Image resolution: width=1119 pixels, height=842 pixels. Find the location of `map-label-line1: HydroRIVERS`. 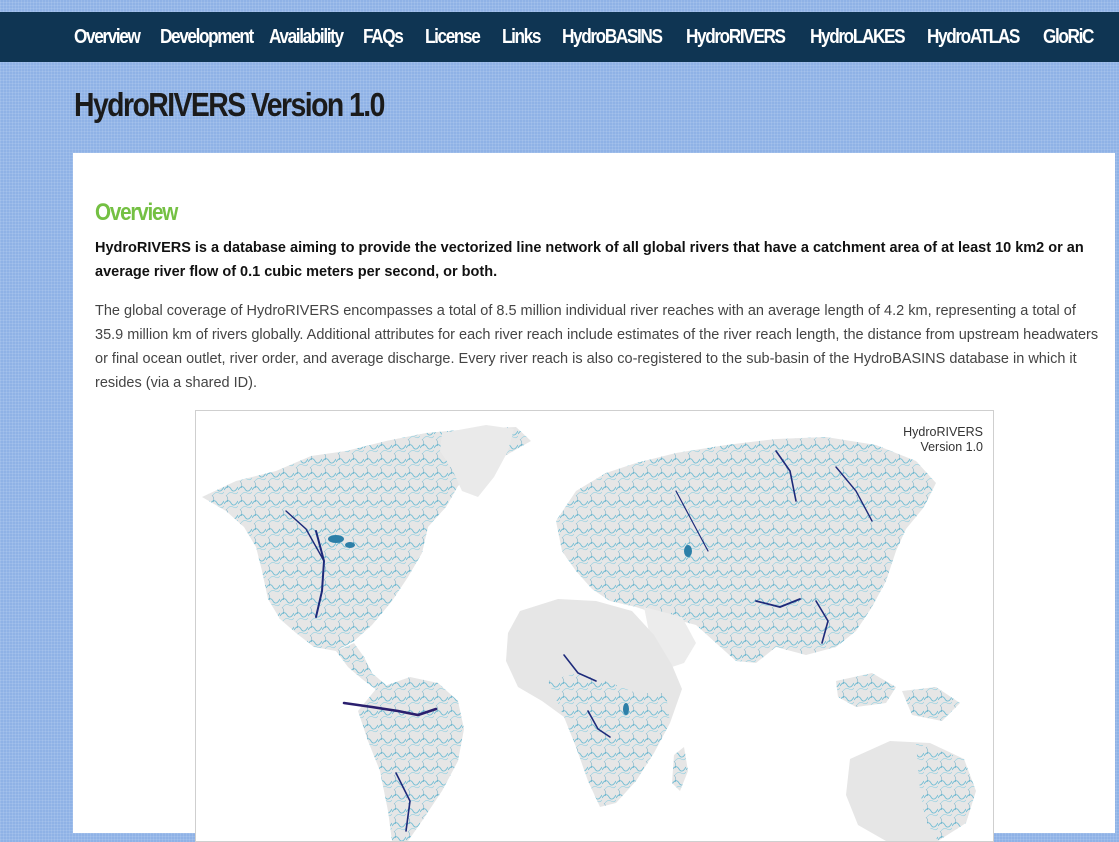

map-label-line1: HydroRIVERS is located at coordinates (943, 432).